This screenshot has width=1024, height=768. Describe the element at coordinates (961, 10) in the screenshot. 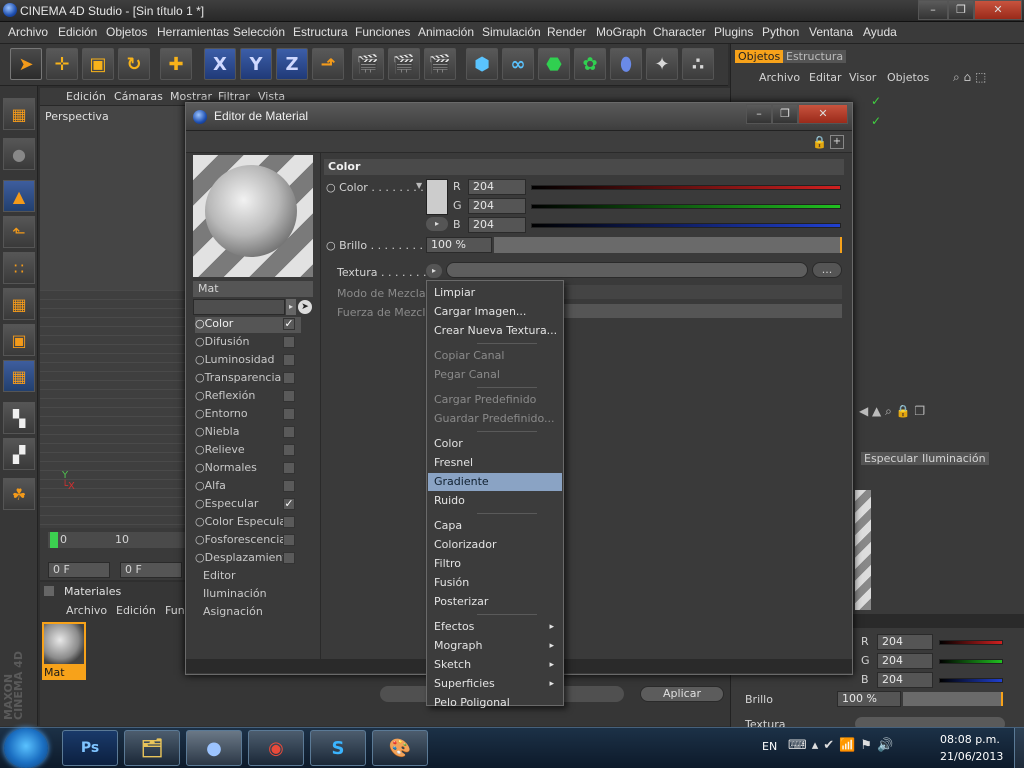

I see `maximize-button: ❐` at that location.